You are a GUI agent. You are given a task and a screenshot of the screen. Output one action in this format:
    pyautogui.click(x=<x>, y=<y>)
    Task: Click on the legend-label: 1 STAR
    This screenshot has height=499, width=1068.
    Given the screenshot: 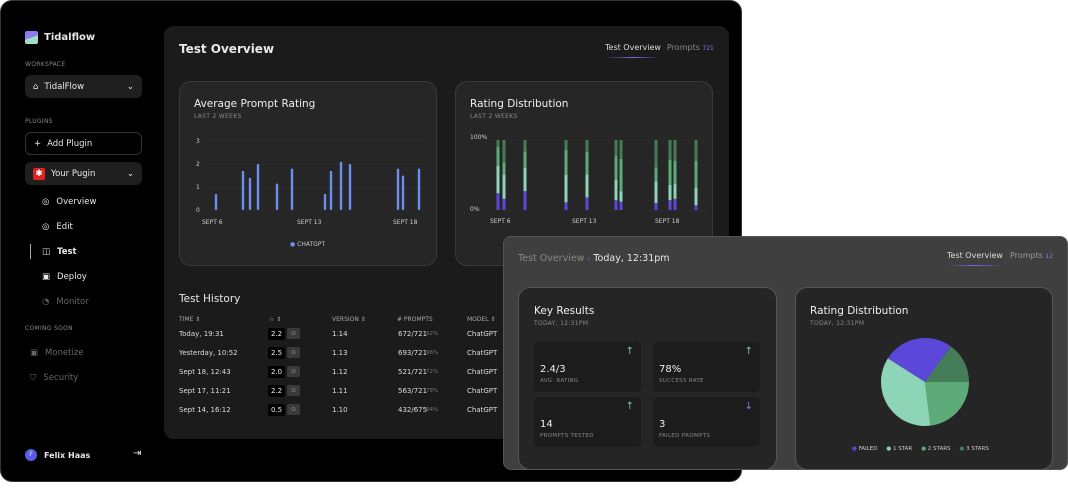 What is the action you would take?
    pyautogui.click(x=902, y=449)
    